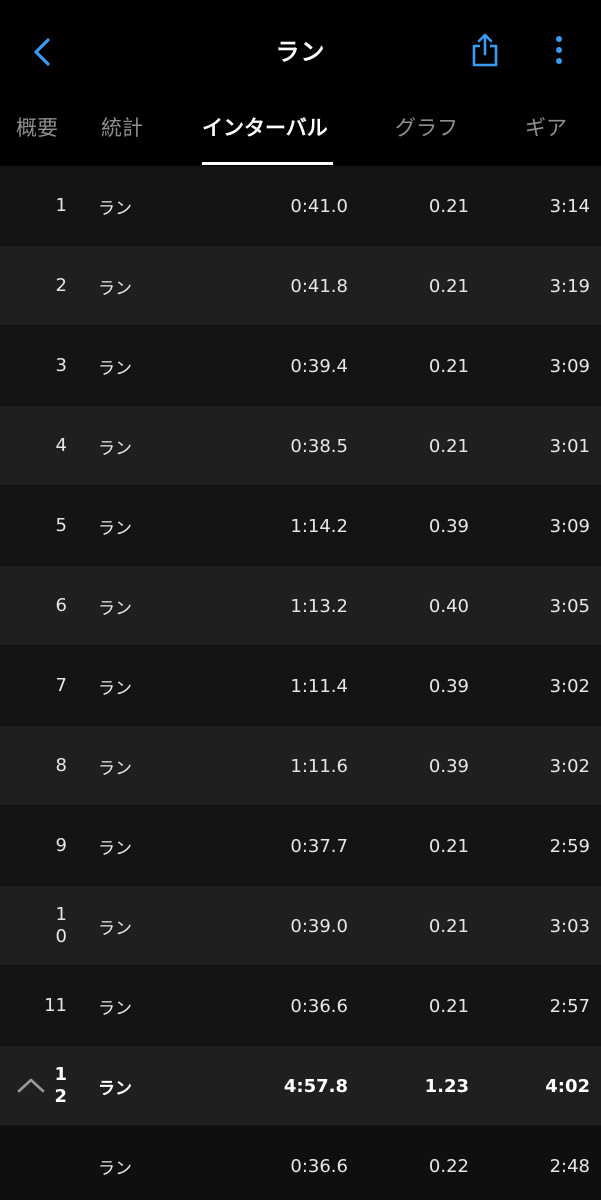 This screenshot has width=601, height=1200. I want to click on interval-row: 11 ラン 0:36.6 0.21 2:57, so click(300, 1006).